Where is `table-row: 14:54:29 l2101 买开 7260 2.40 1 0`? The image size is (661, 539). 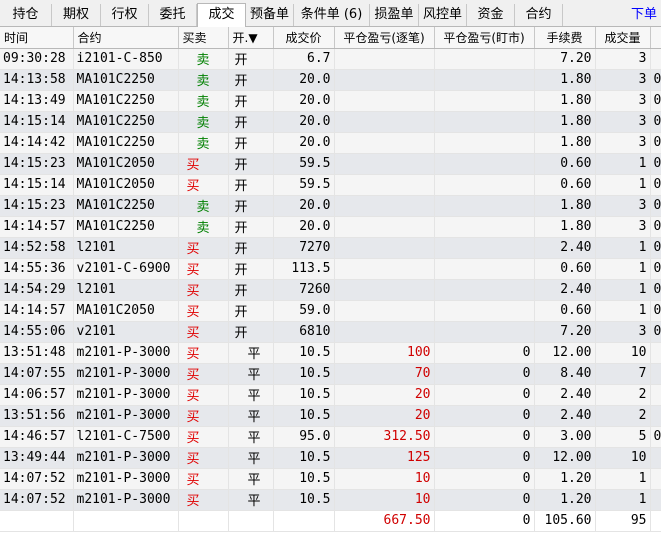 table-row: 14:54:29 l2101 买开 7260 2.40 1 0 is located at coordinates (330, 290).